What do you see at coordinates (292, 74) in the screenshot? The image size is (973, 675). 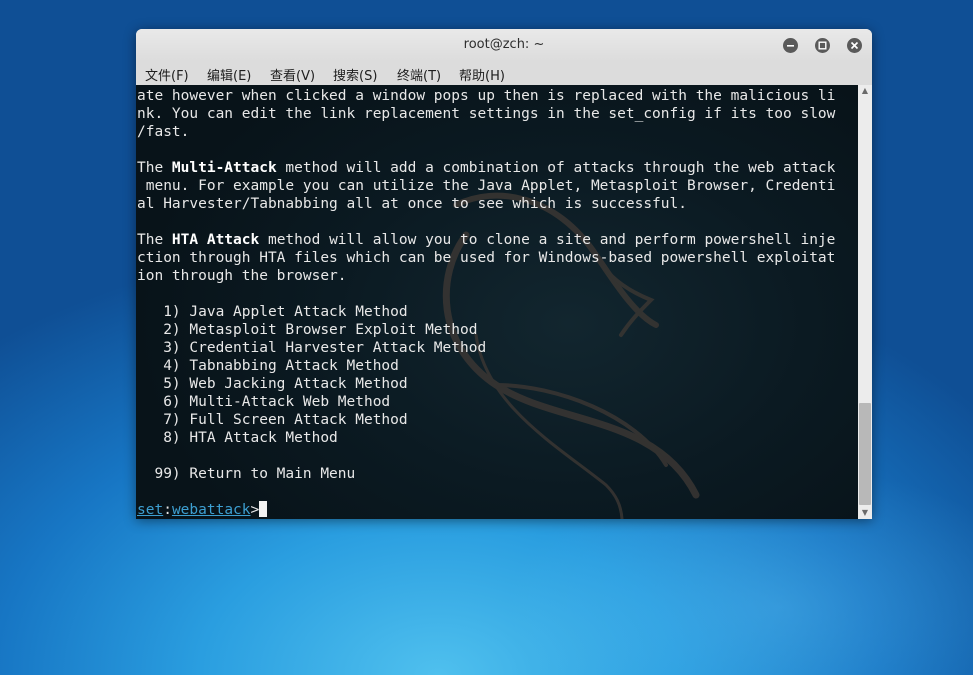 I see `menu-view: 查看(V)` at bounding box center [292, 74].